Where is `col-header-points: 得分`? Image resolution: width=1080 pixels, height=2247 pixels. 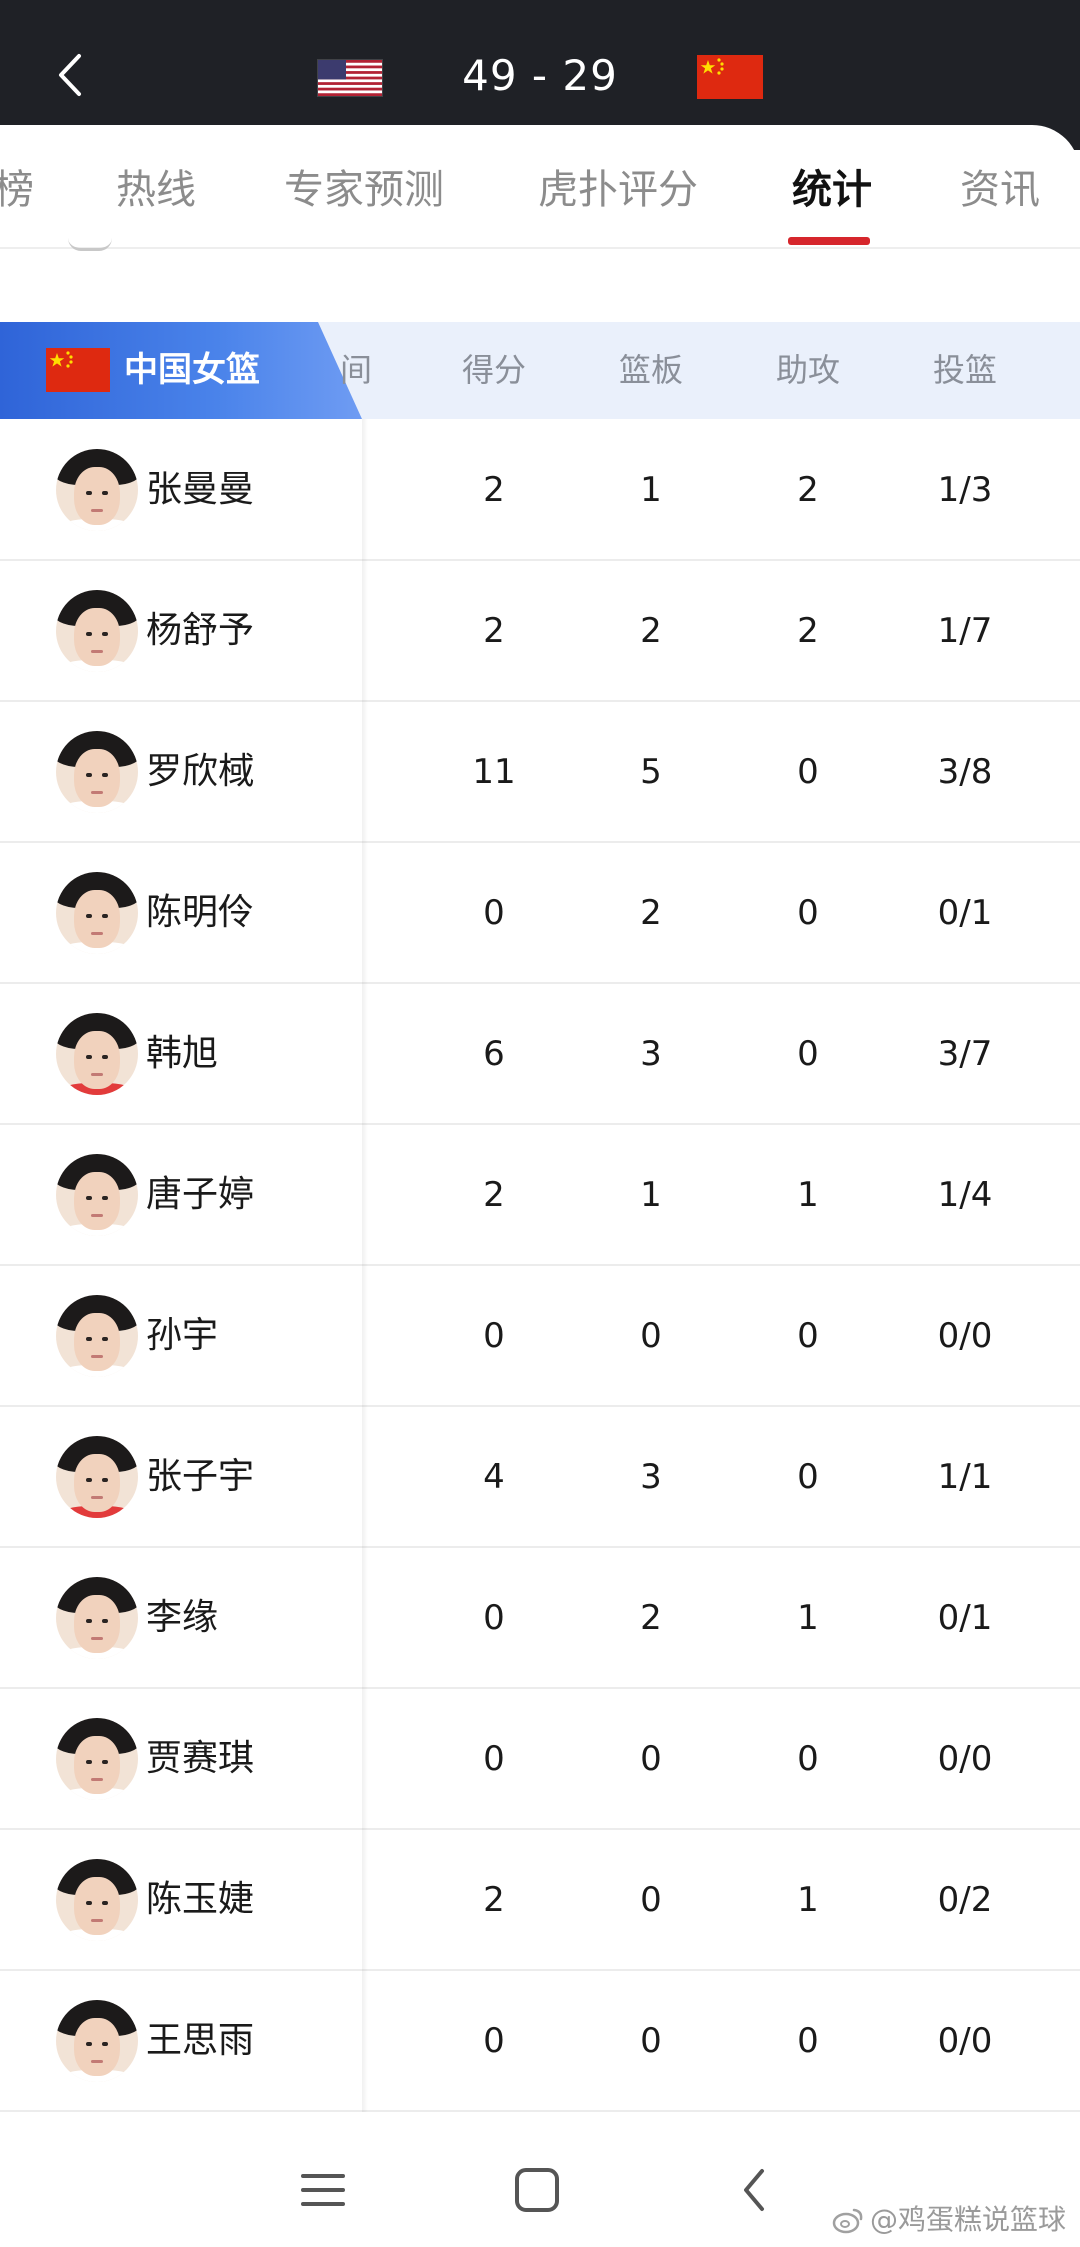 col-header-points: 得分 is located at coordinates (494, 370).